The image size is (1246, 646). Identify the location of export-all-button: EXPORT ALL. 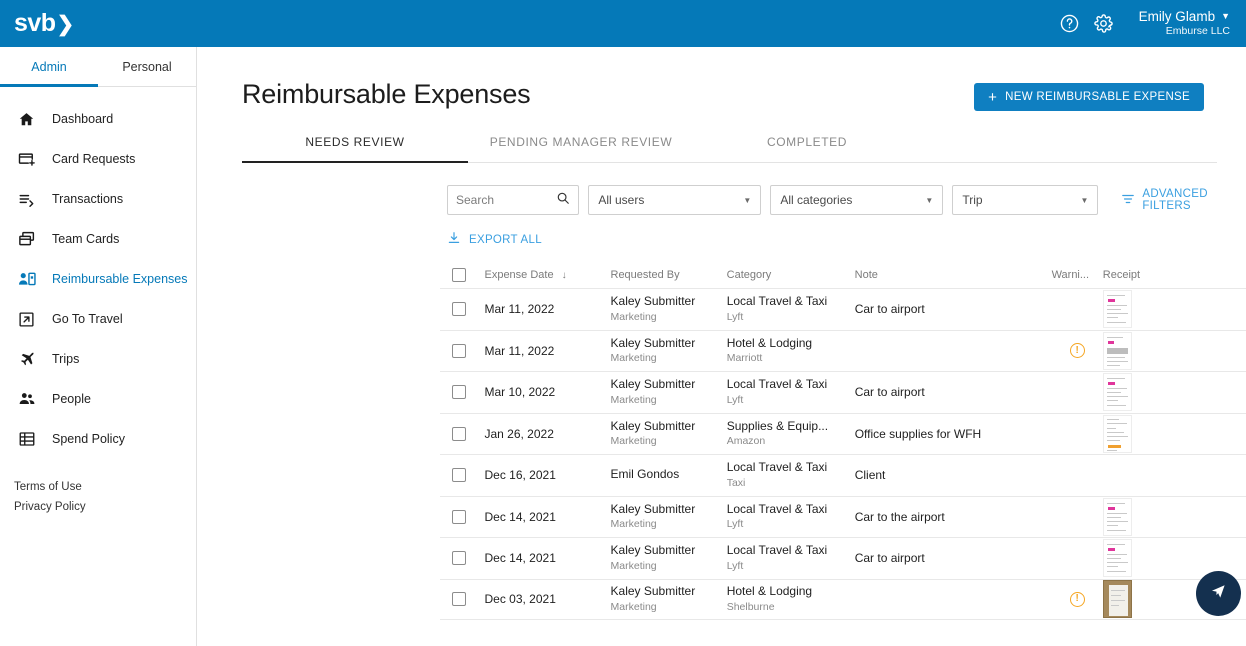
(494, 239).